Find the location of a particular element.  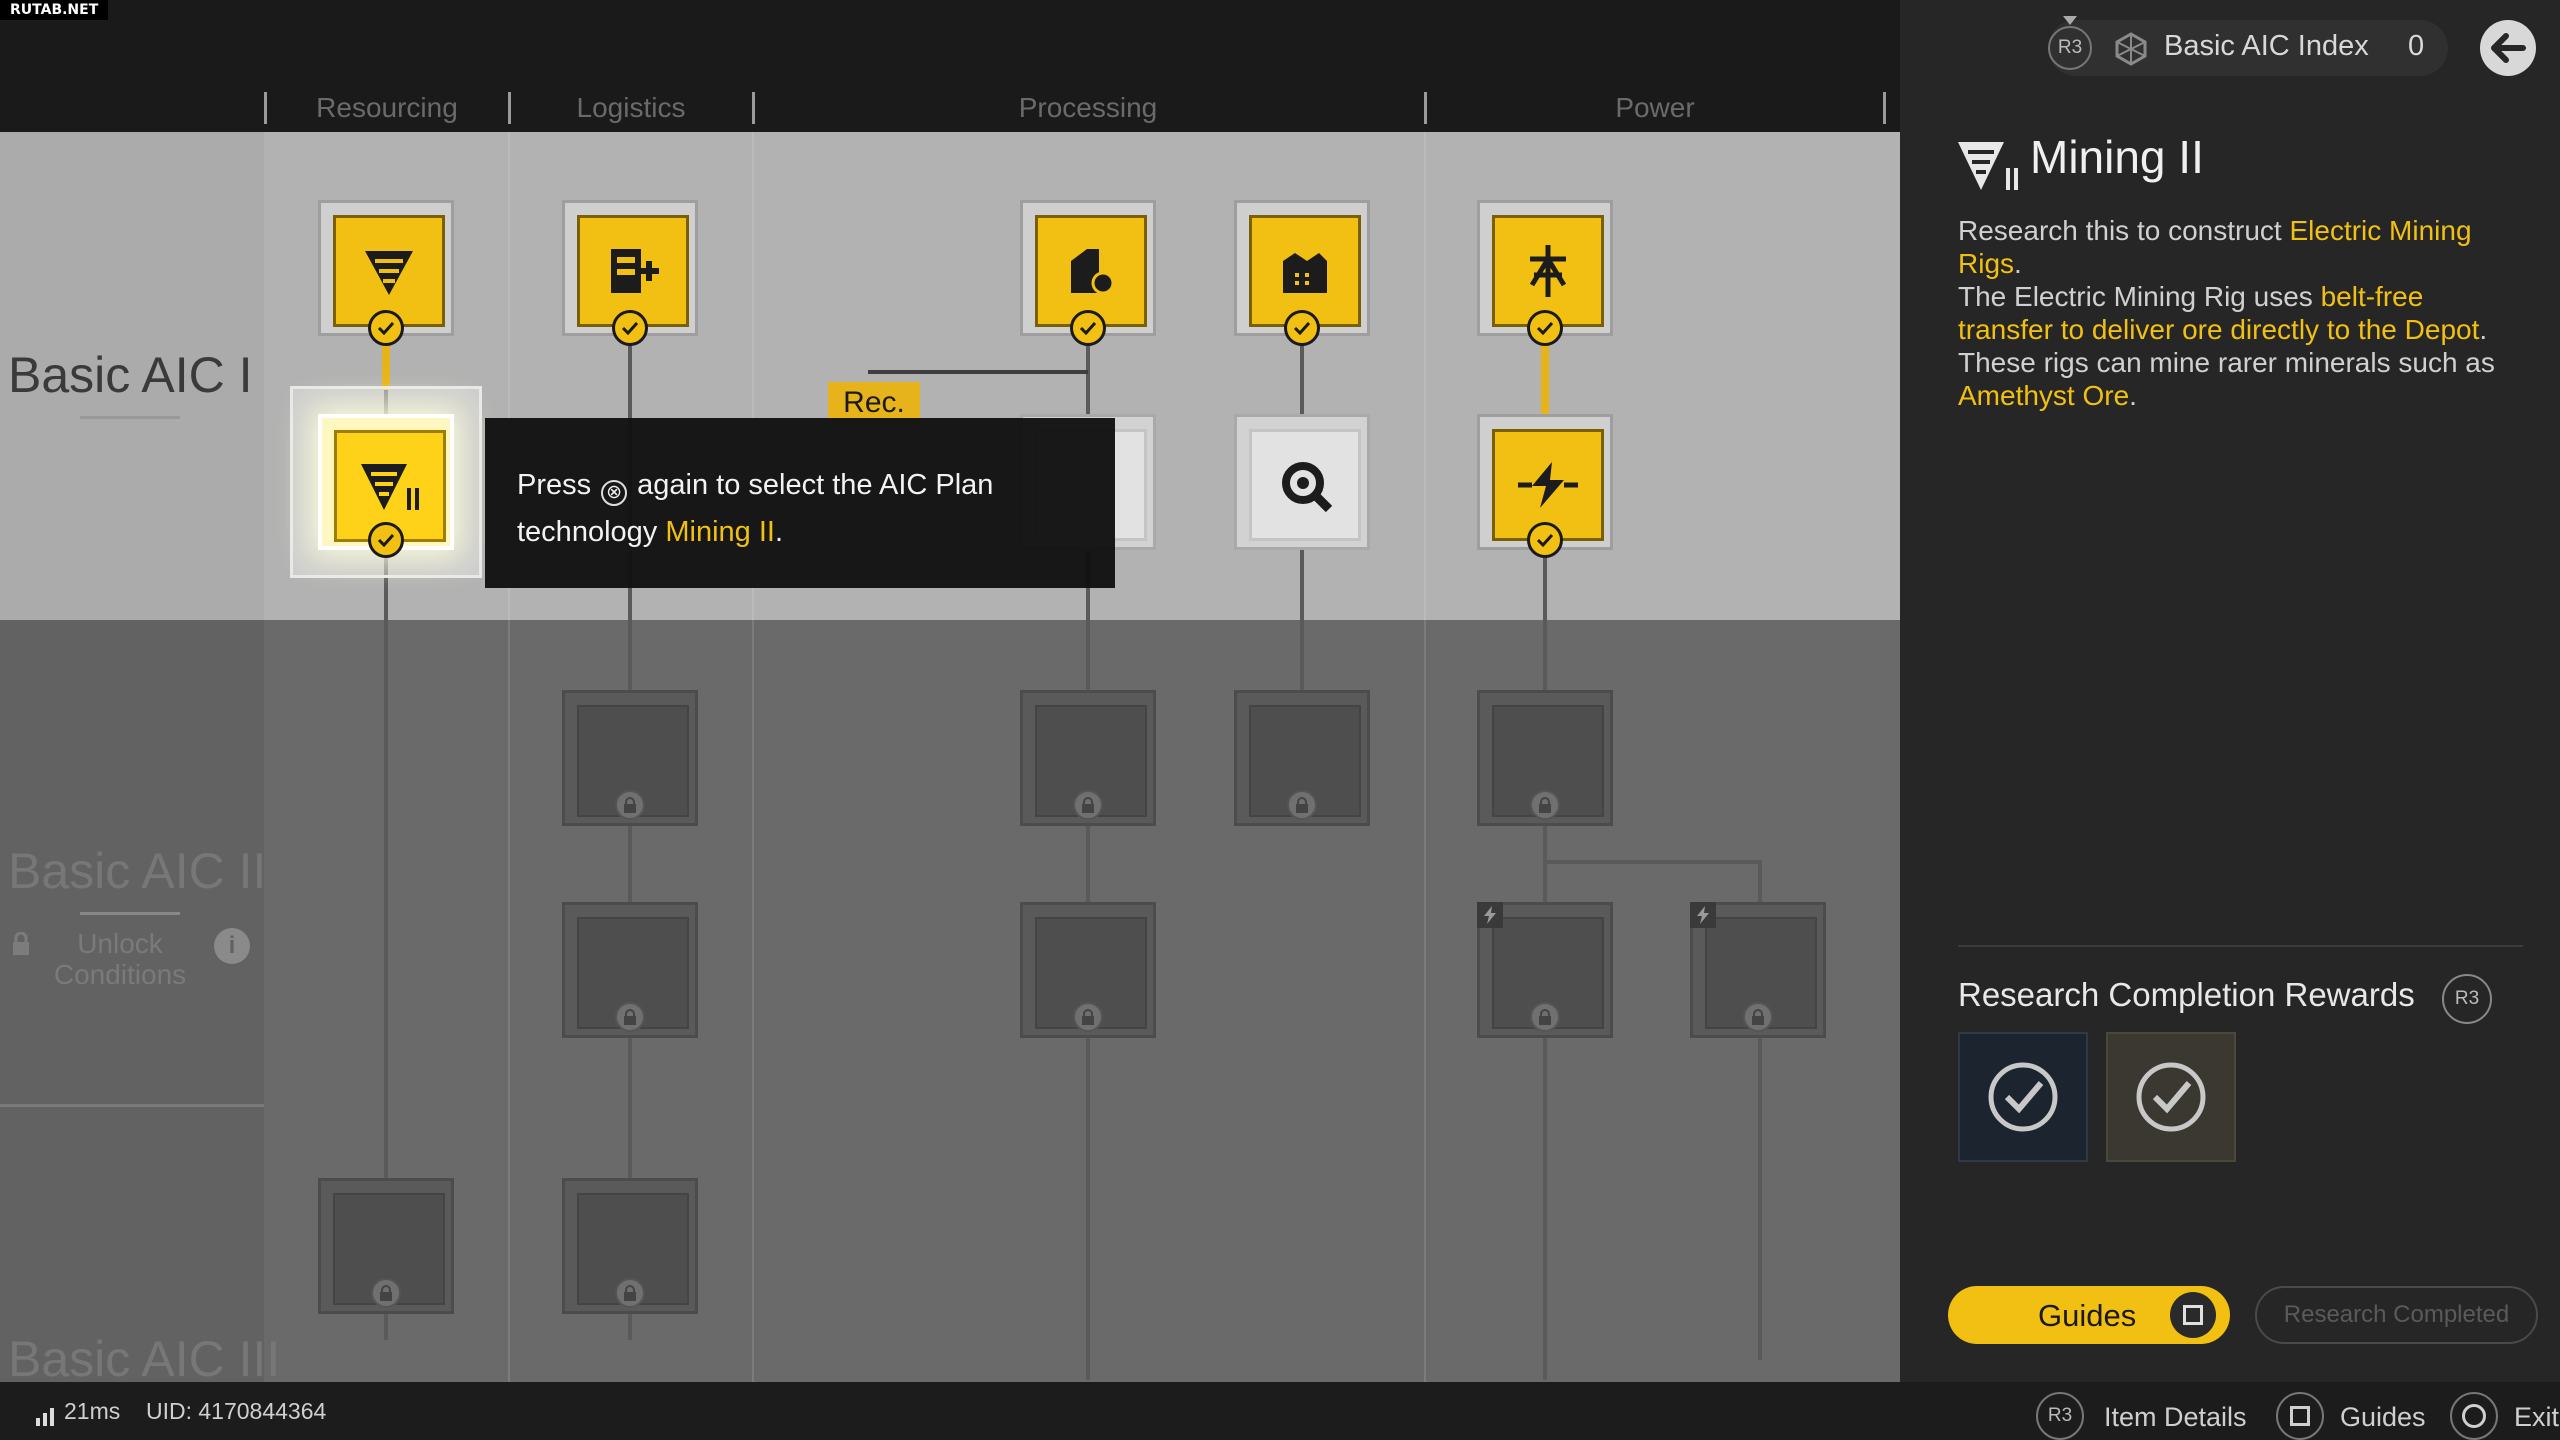

aic-index-value: 0 is located at coordinates (2416, 46).